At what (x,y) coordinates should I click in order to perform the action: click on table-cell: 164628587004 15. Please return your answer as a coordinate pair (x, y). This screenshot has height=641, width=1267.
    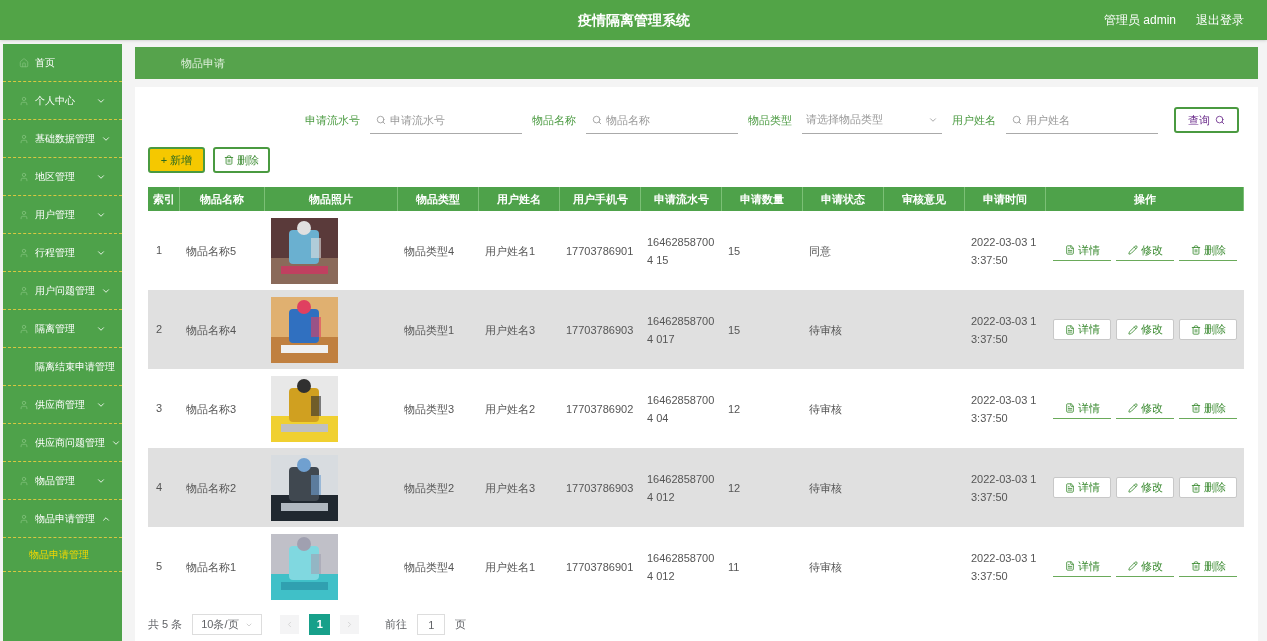
    Looking at the image, I should click on (681, 250).